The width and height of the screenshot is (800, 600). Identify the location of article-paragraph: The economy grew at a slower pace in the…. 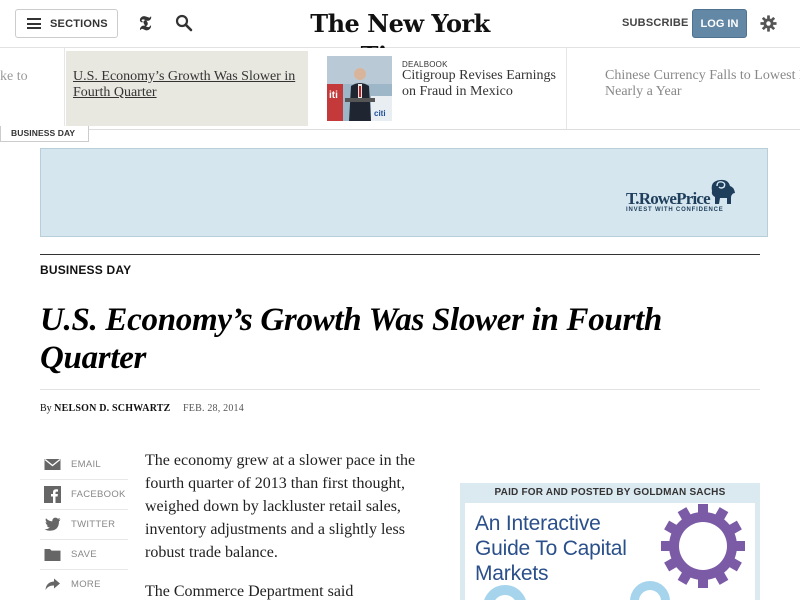
(280, 506).